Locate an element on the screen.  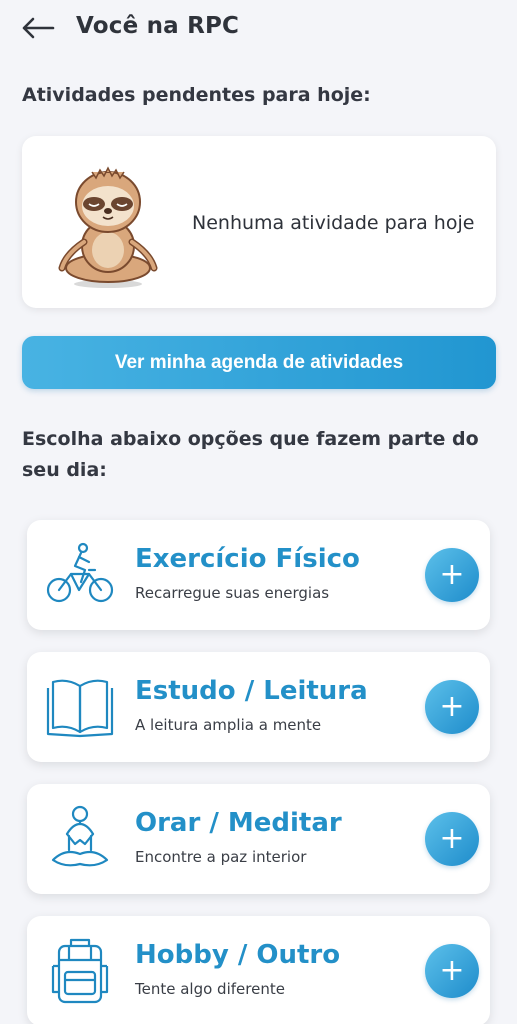
meditation-icon is located at coordinates (80, 836).